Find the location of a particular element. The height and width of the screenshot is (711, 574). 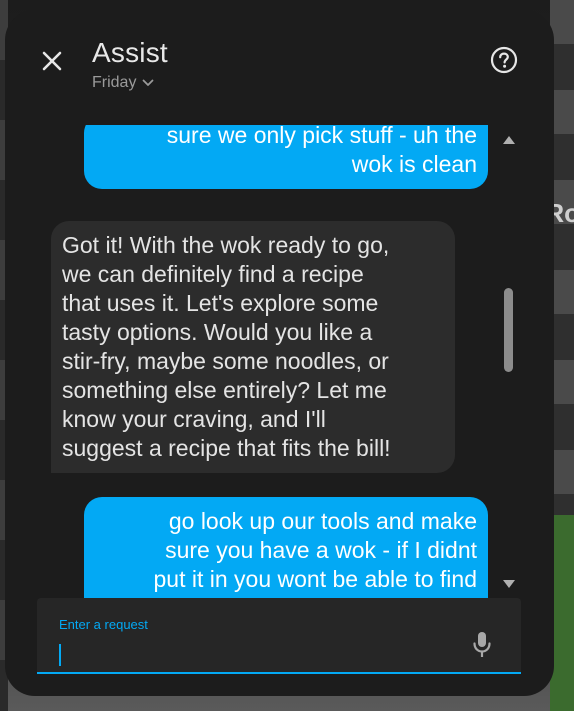

help-button is located at coordinates (504, 60).